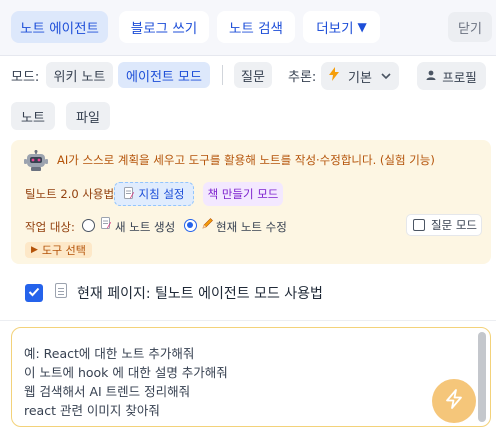 The width and height of the screenshot is (496, 433). I want to click on question-mode-checkbox: 질문 모드, so click(444, 225).